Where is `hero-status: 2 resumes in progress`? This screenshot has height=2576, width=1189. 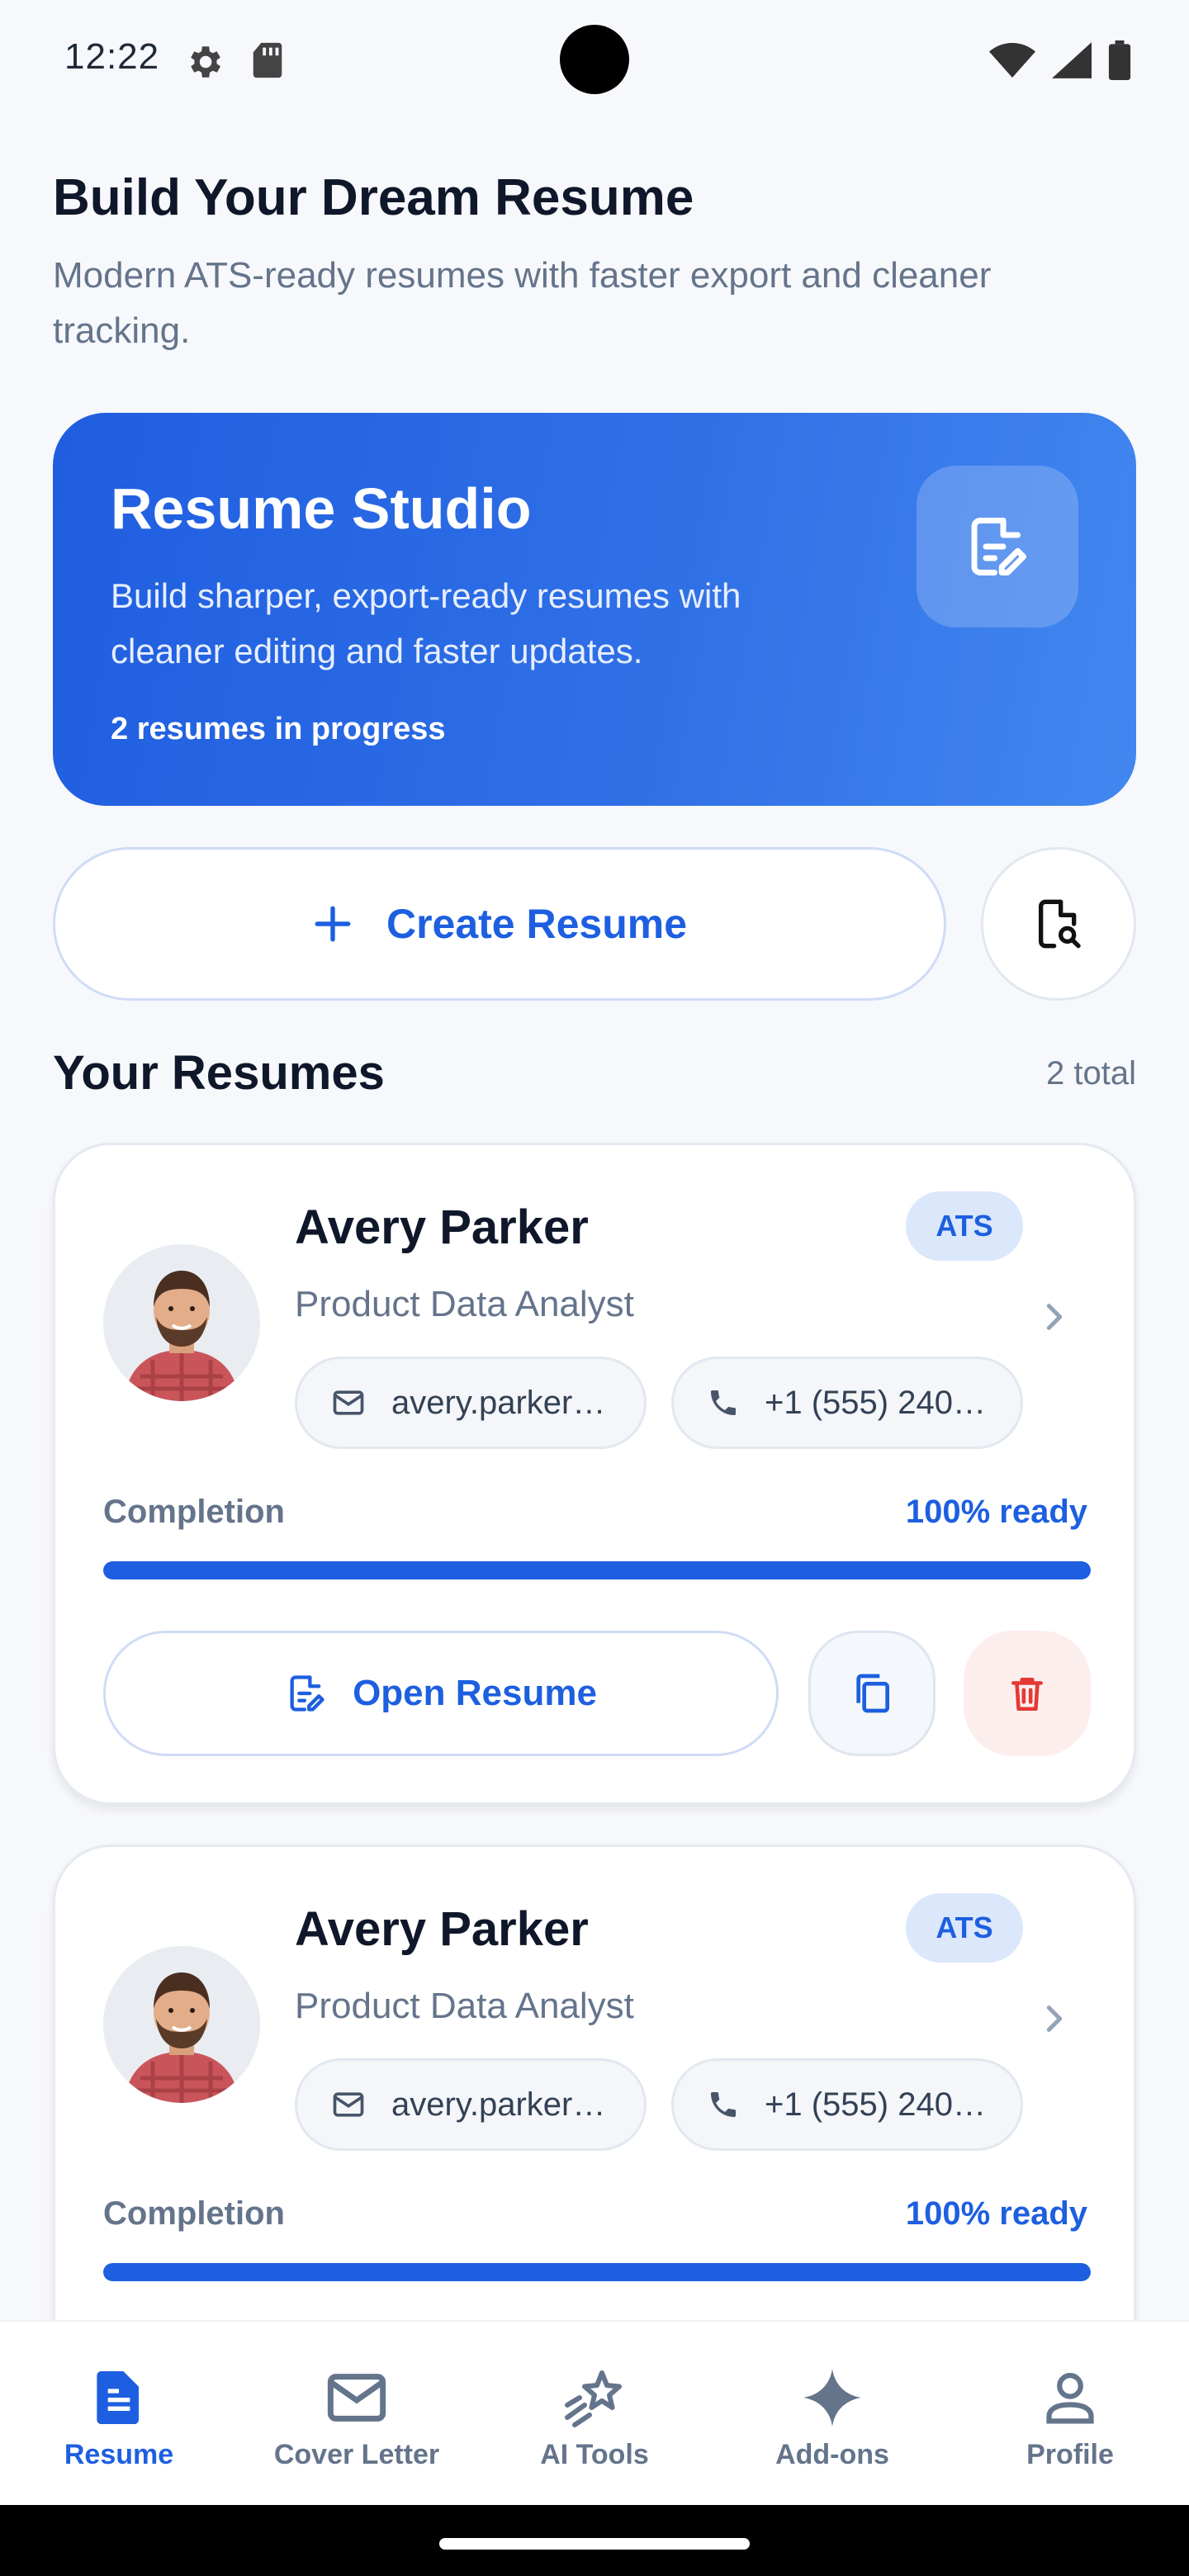
hero-status: 2 resumes in progress is located at coordinates (278, 729).